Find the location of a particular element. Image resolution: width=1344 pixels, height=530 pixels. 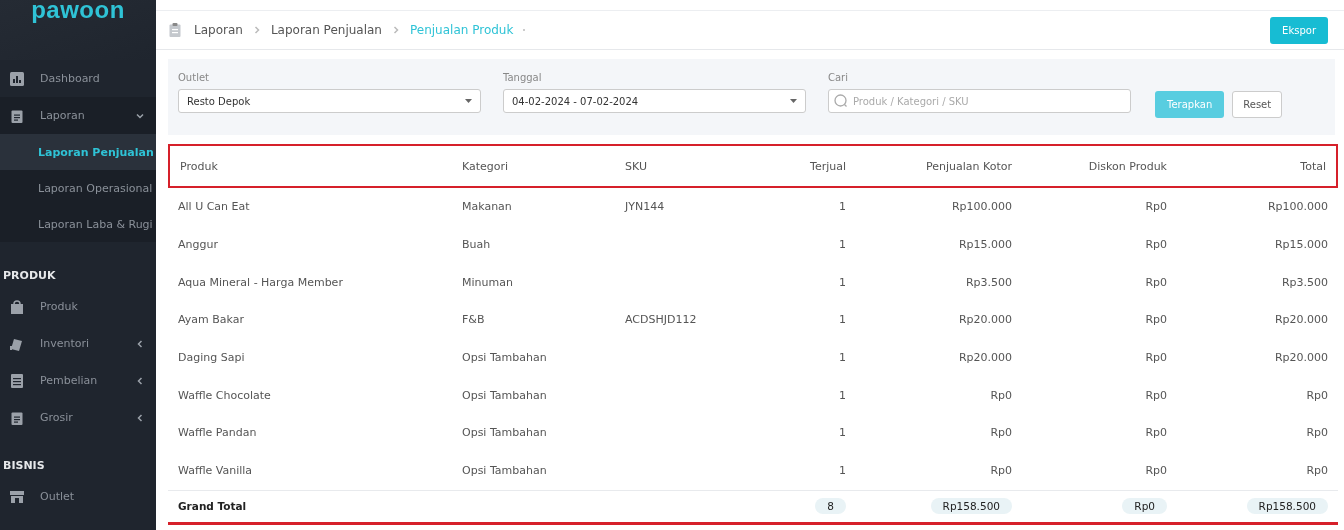

outlet-dropdown: Resto Depok is located at coordinates (329, 101).